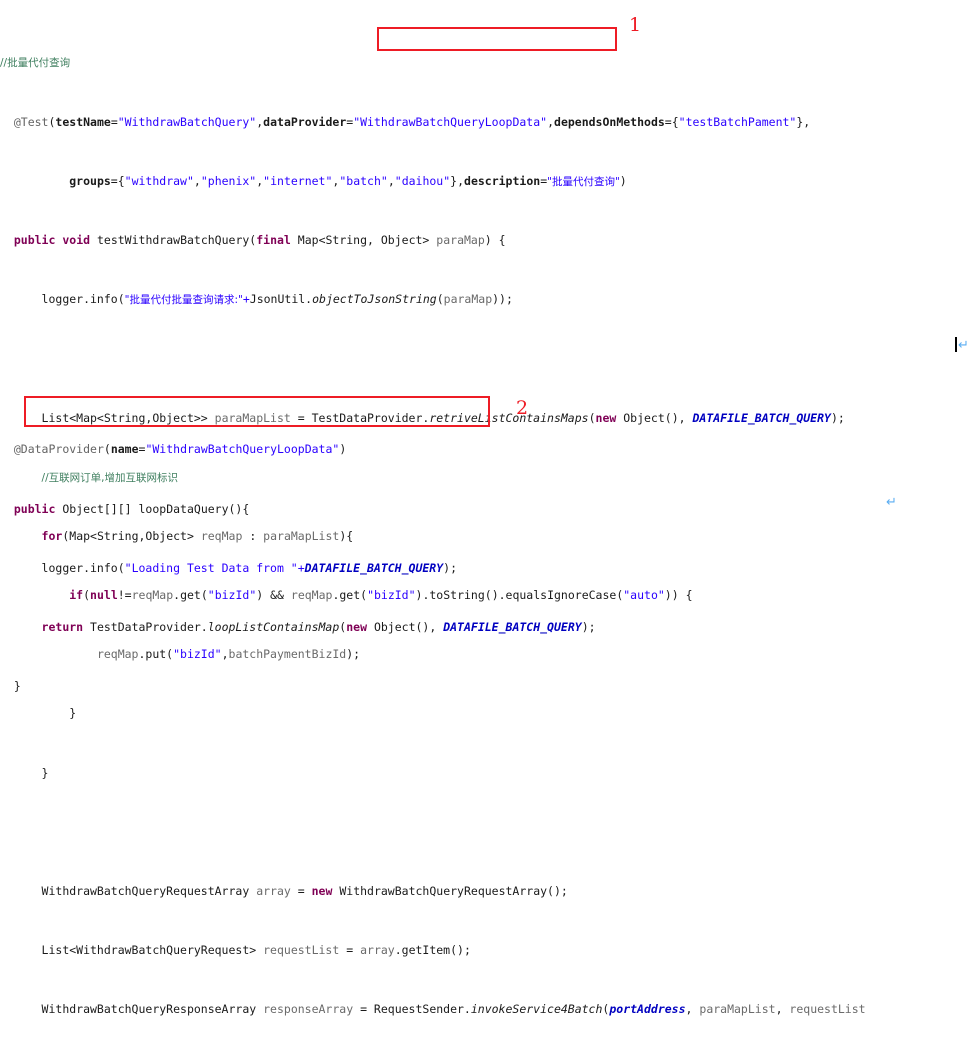 The height and width of the screenshot is (1040, 976). What do you see at coordinates (635, 25) in the screenshot?
I see `annotation-marker-1: 1` at bounding box center [635, 25].